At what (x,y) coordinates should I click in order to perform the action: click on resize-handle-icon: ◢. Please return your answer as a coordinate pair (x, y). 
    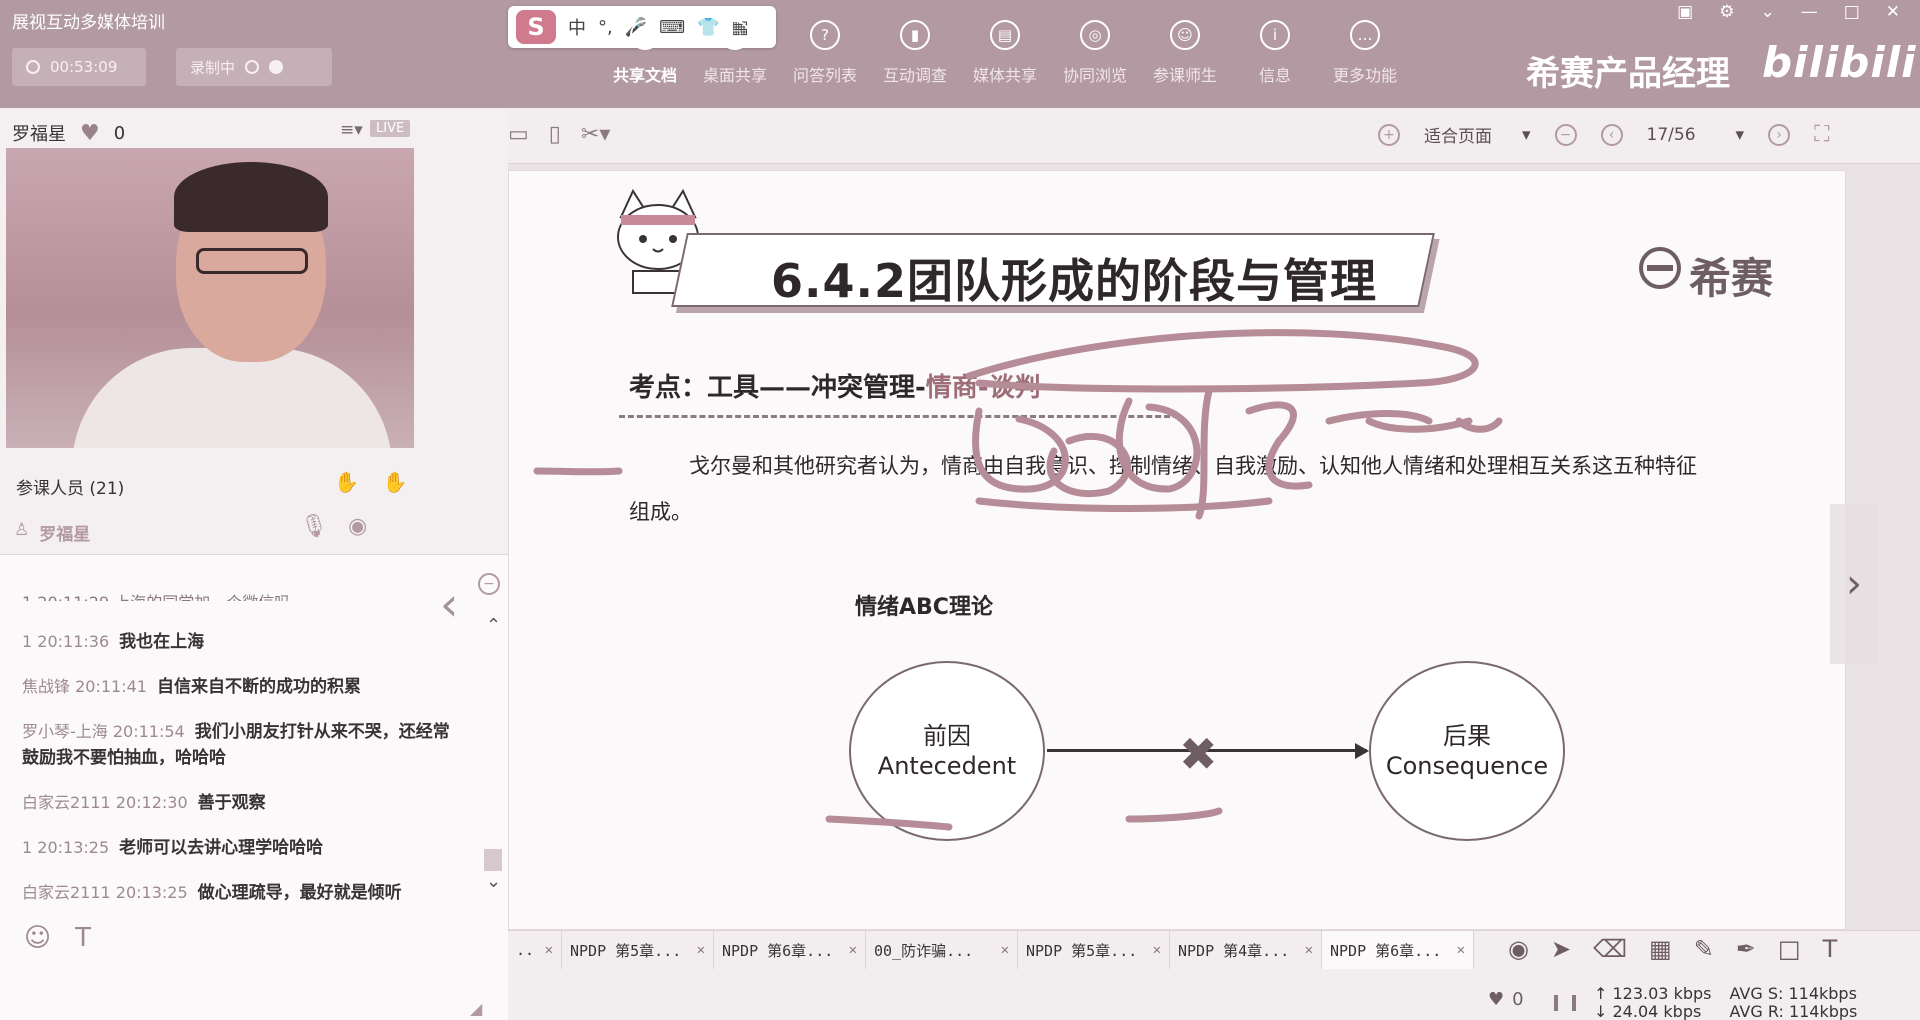
    Looking at the image, I should click on (476, 1008).